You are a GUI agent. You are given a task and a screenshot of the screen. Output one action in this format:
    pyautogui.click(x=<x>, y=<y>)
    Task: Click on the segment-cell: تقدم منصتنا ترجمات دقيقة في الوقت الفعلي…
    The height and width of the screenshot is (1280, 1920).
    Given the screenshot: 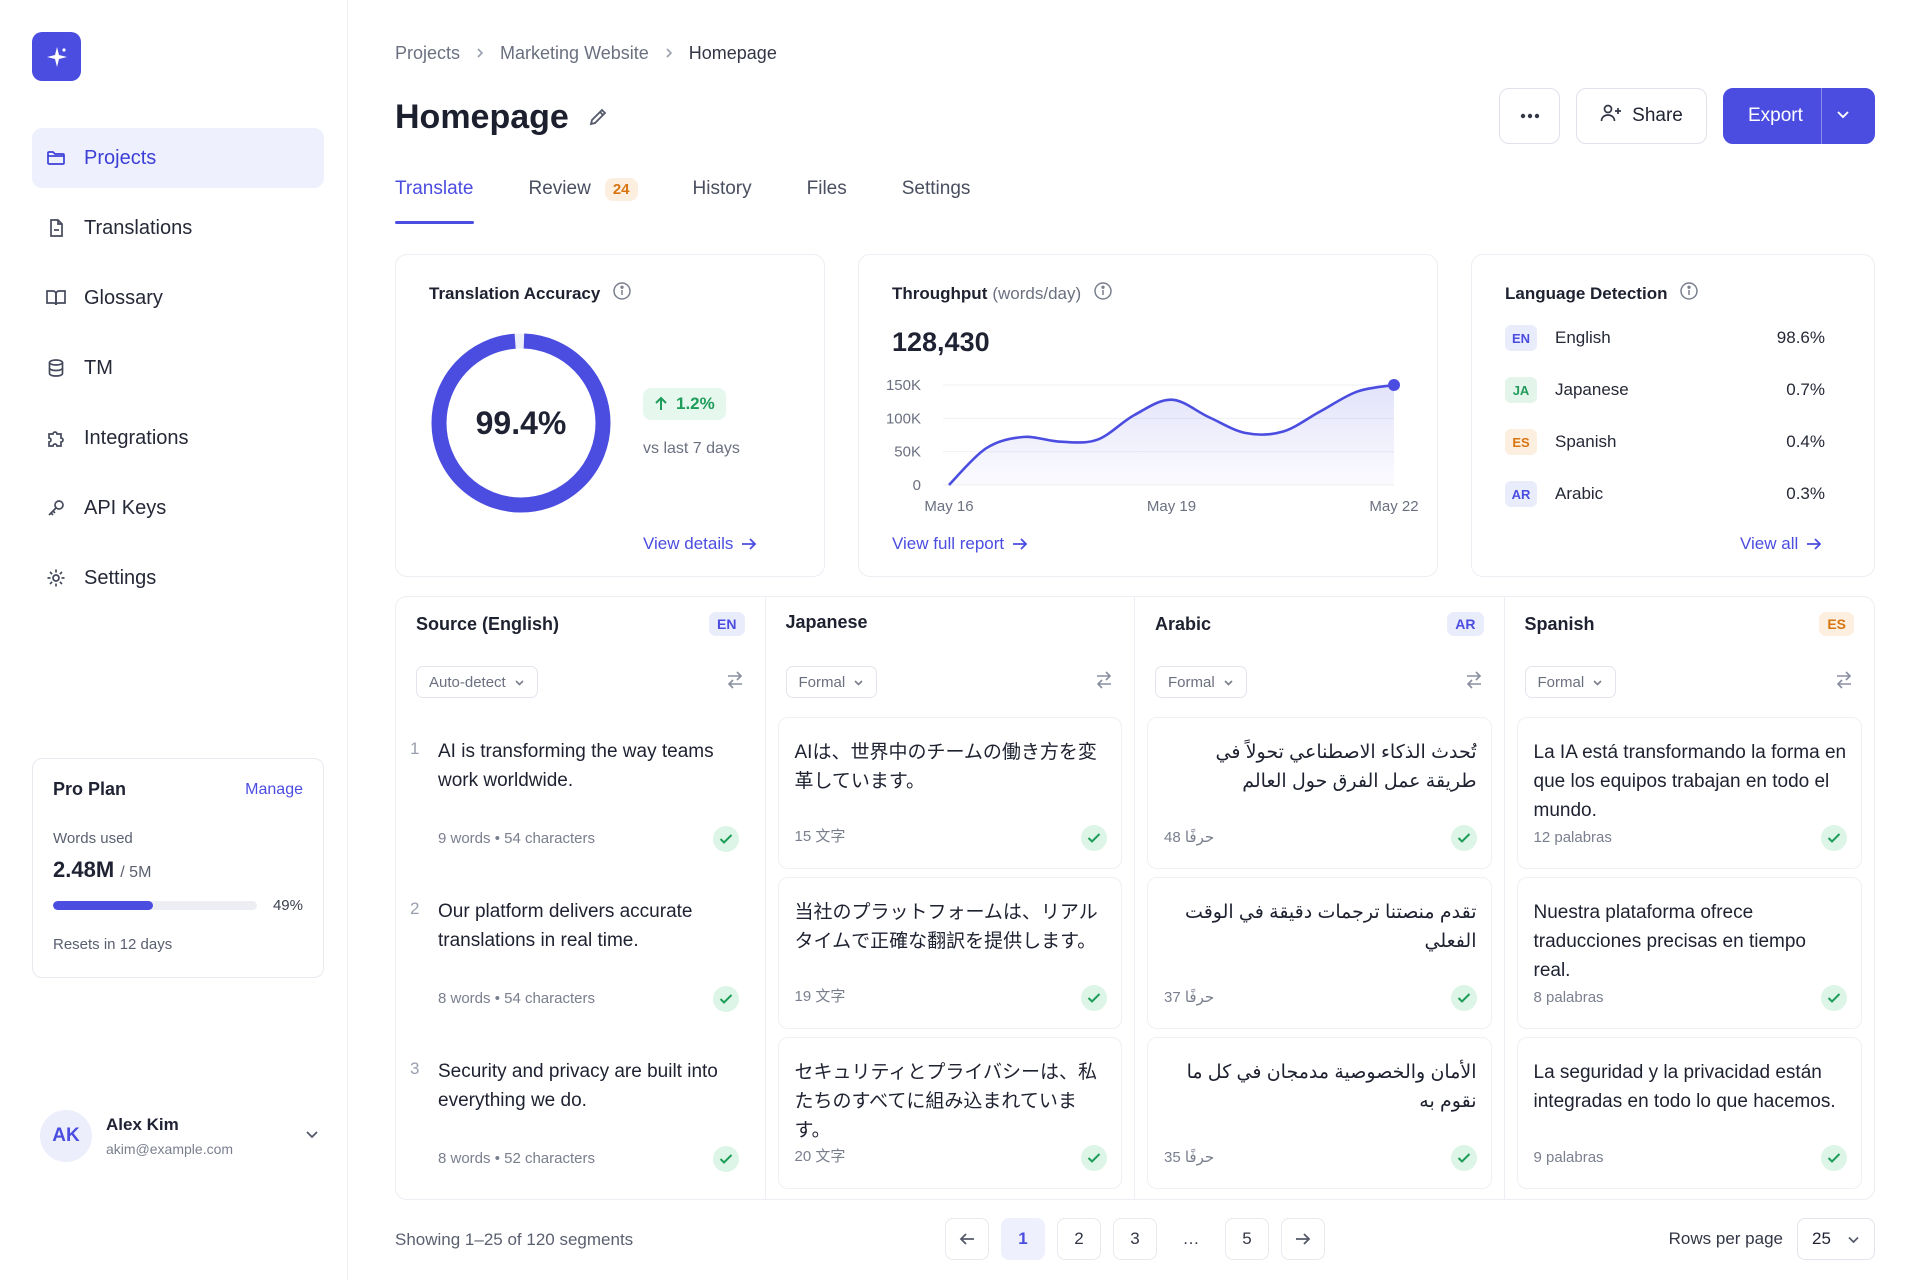 What is the action you would take?
    pyautogui.click(x=1319, y=953)
    